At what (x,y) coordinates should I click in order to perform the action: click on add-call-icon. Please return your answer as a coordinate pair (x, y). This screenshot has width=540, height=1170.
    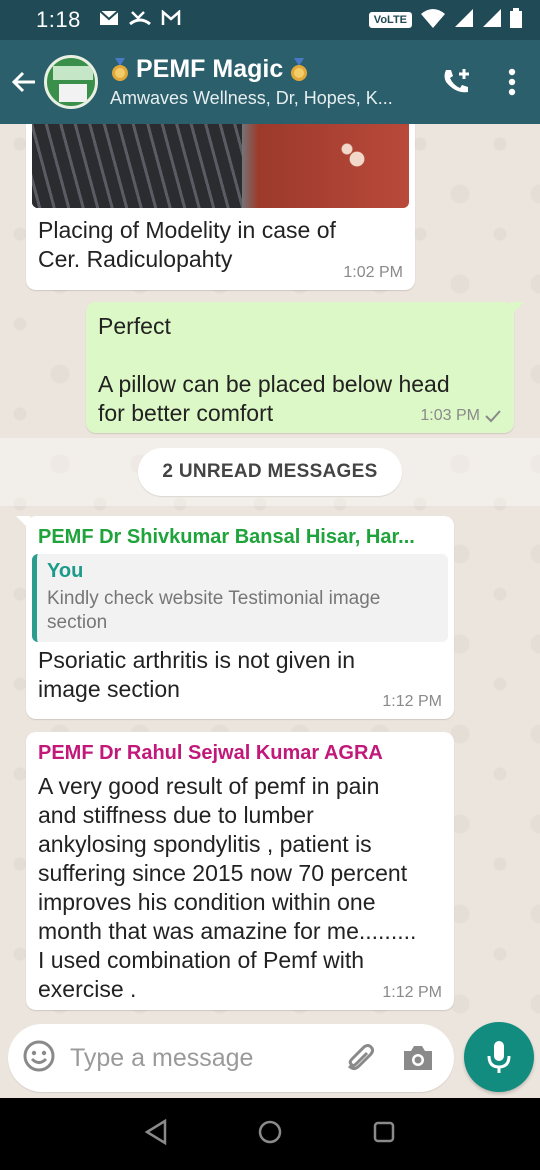
    Looking at the image, I should click on (456, 81).